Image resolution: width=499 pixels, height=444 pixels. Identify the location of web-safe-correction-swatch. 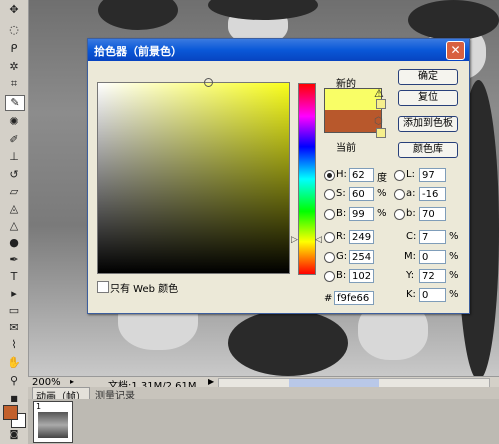
(381, 133).